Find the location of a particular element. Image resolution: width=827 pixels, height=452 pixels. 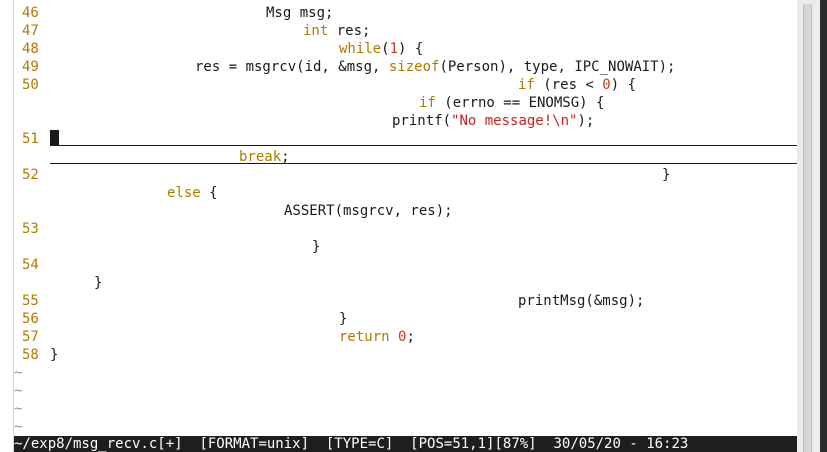

line-number: 56 is located at coordinates (30, 319).